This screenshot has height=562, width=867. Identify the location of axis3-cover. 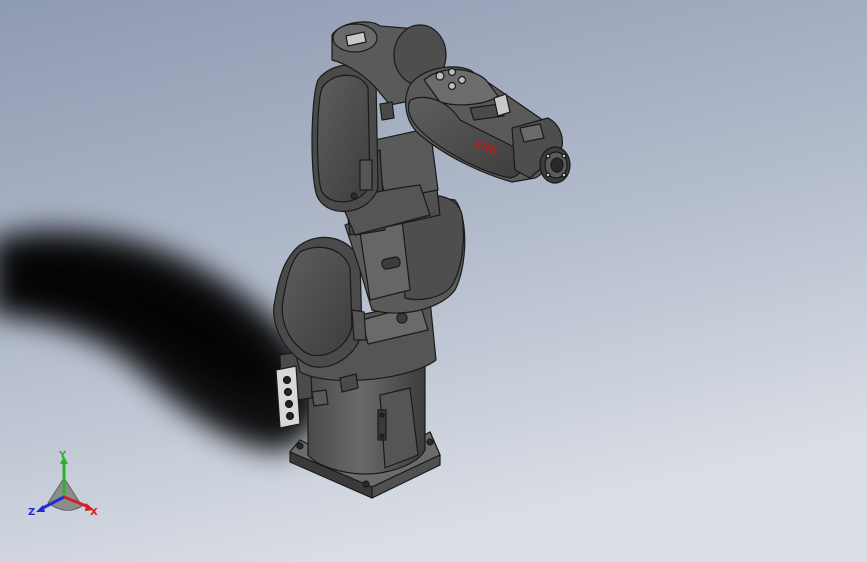
(345, 138).